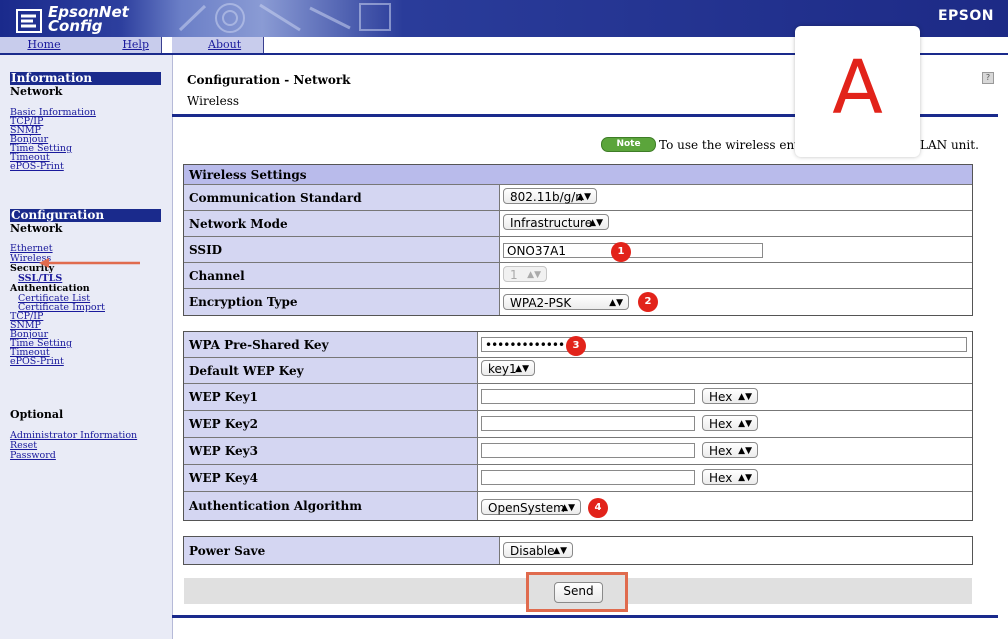 This screenshot has width=1008, height=639. What do you see at coordinates (125, 45) in the screenshot?
I see `nav-help-link: Help` at bounding box center [125, 45].